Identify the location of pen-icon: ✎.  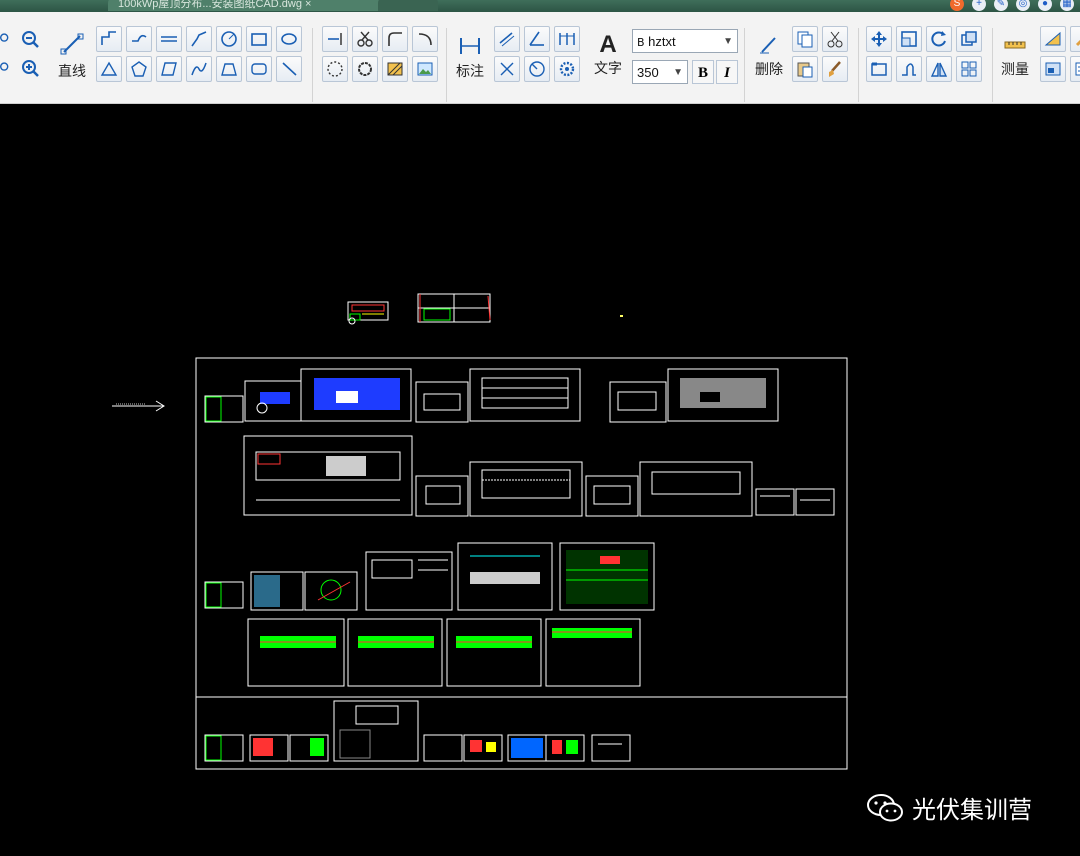
(1001, 5).